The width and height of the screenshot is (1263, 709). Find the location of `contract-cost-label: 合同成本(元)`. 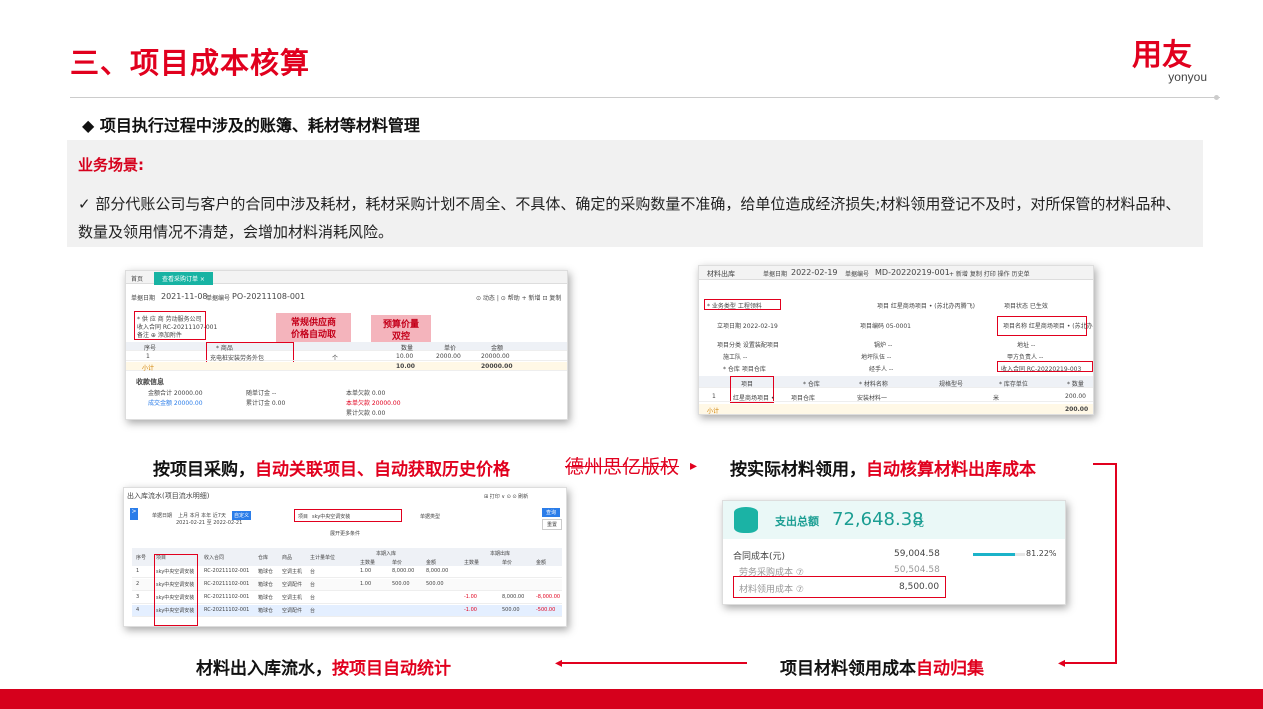

contract-cost-label: 合同成本(元) is located at coordinates (759, 557).